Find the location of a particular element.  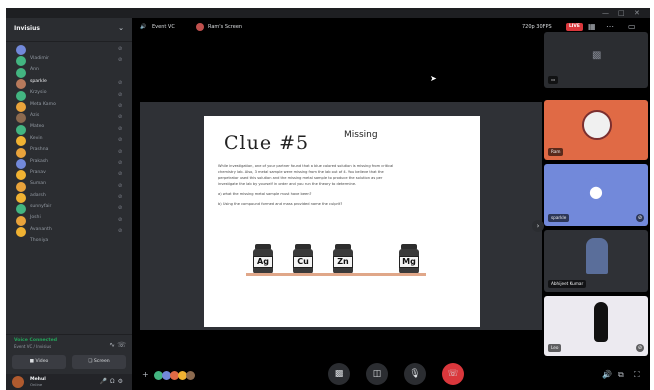

share-screen-button: ◫ is located at coordinates (377, 374).